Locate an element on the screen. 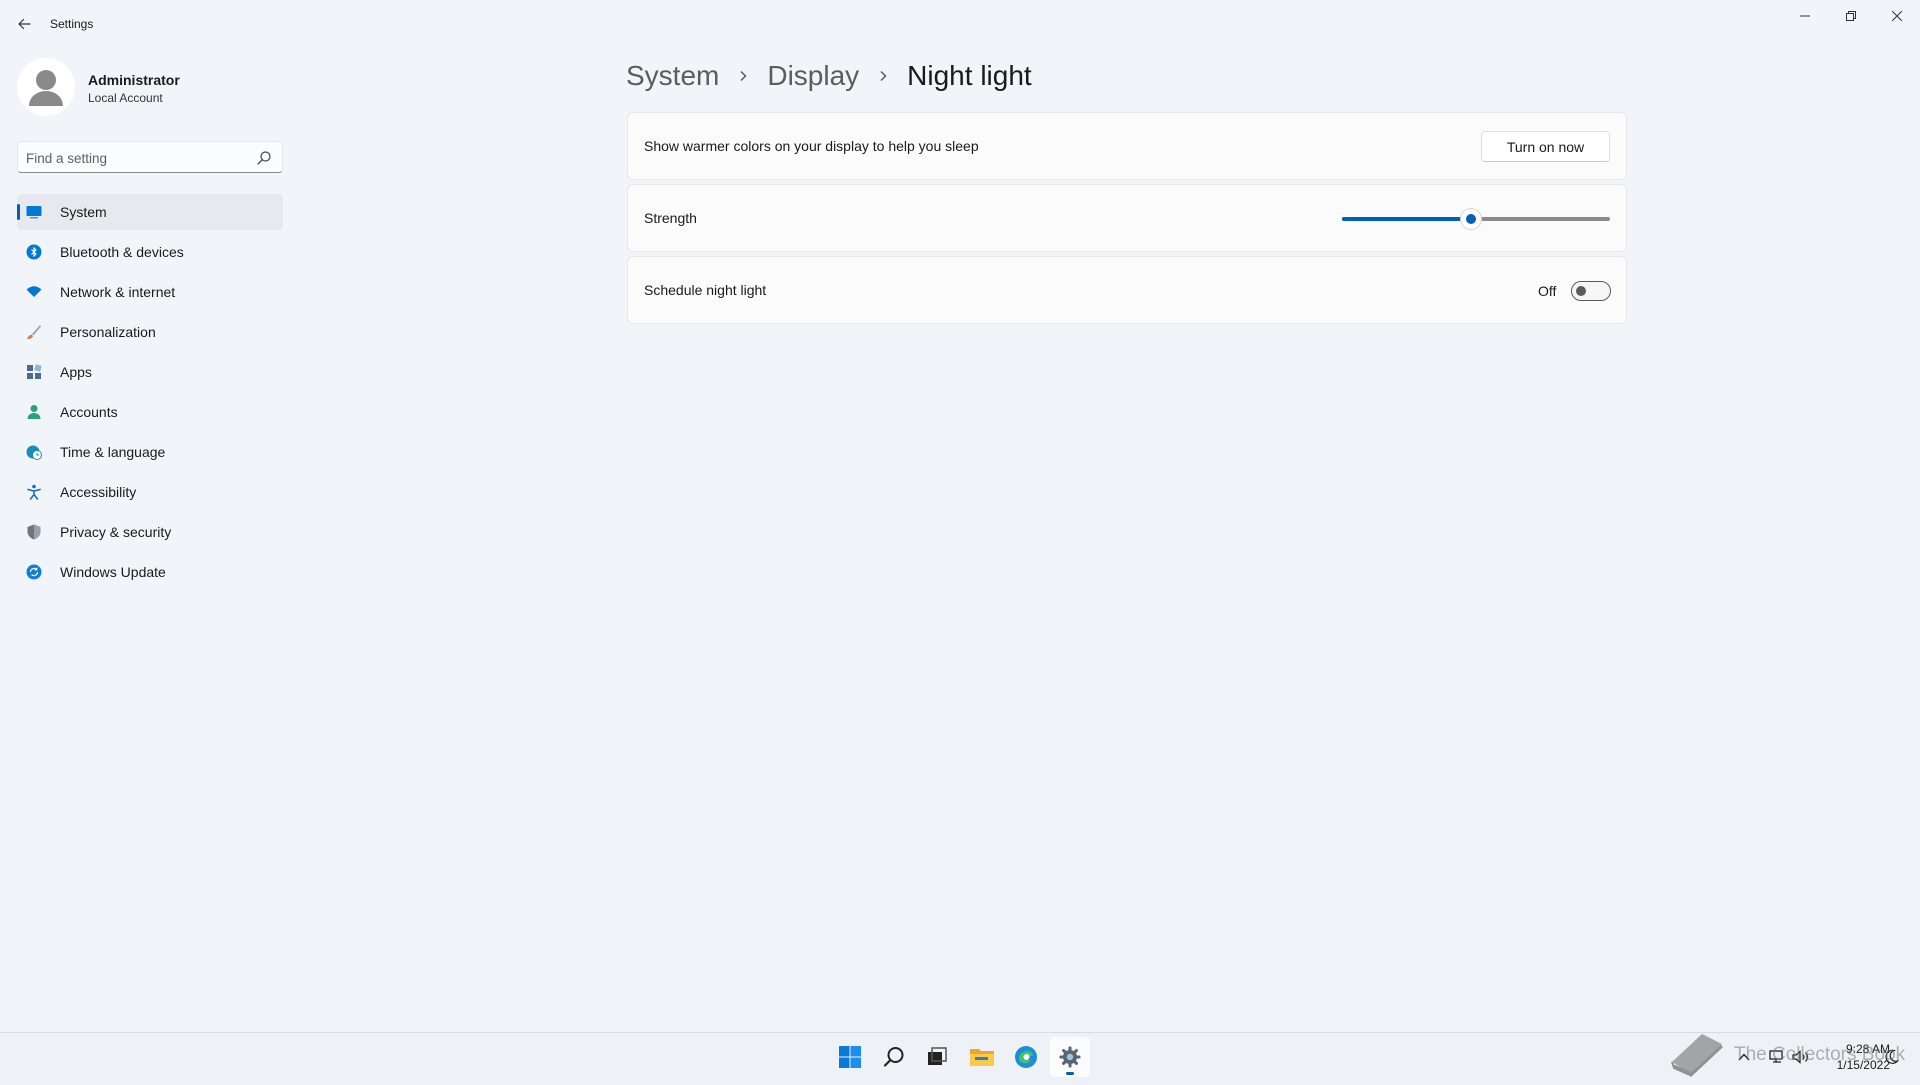 This screenshot has width=1920, height=1085. sidebar-item-apps: Apps is located at coordinates (150, 372).